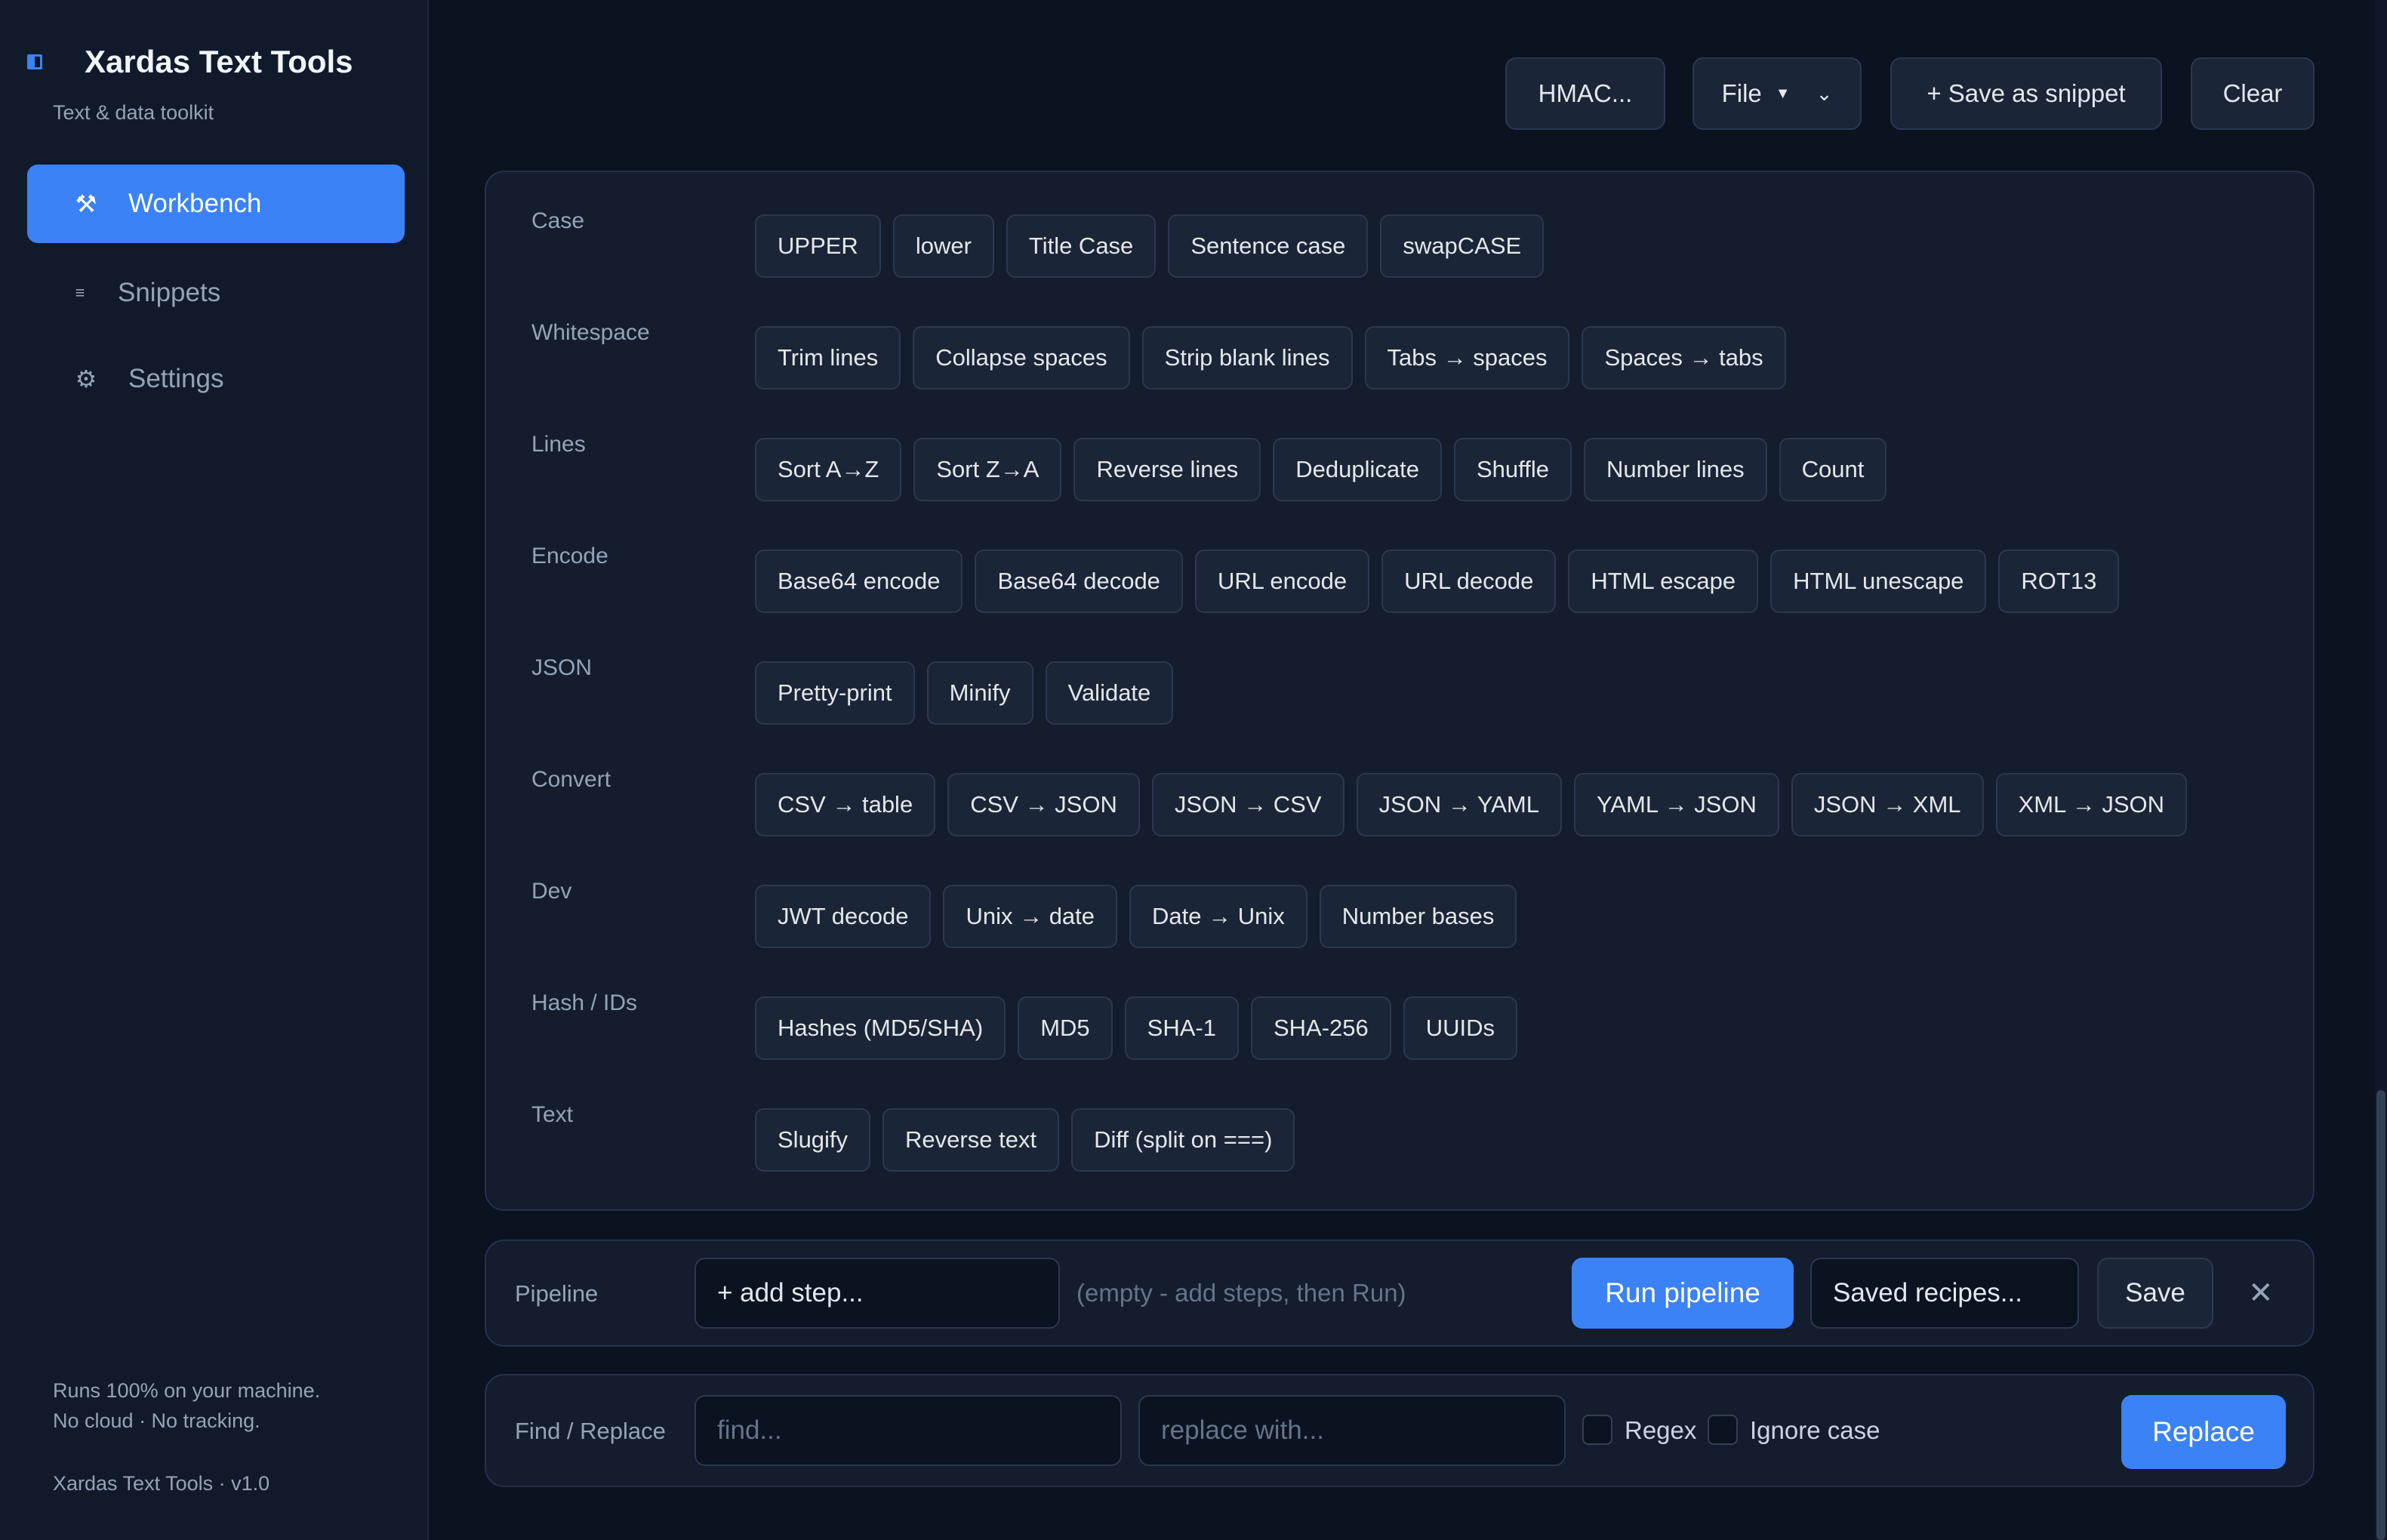 The width and height of the screenshot is (2387, 1540). What do you see at coordinates (1418, 916) in the screenshot?
I see `tool-button: Number bases` at bounding box center [1418, 916].